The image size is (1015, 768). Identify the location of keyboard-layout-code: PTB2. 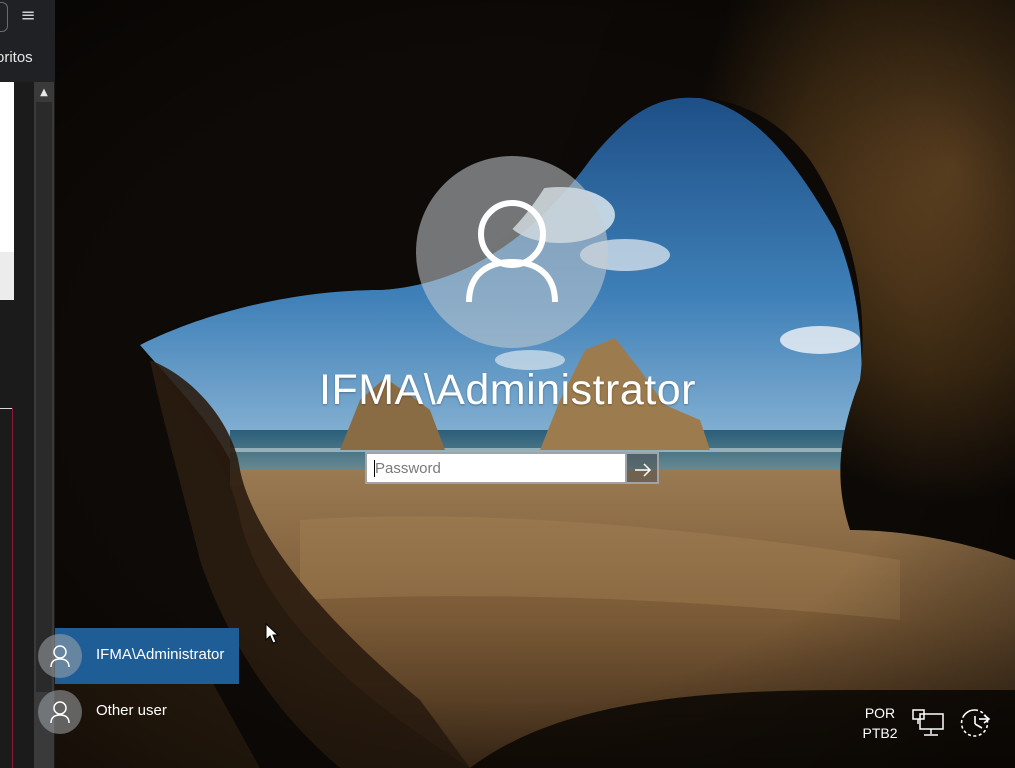
(880, 733).